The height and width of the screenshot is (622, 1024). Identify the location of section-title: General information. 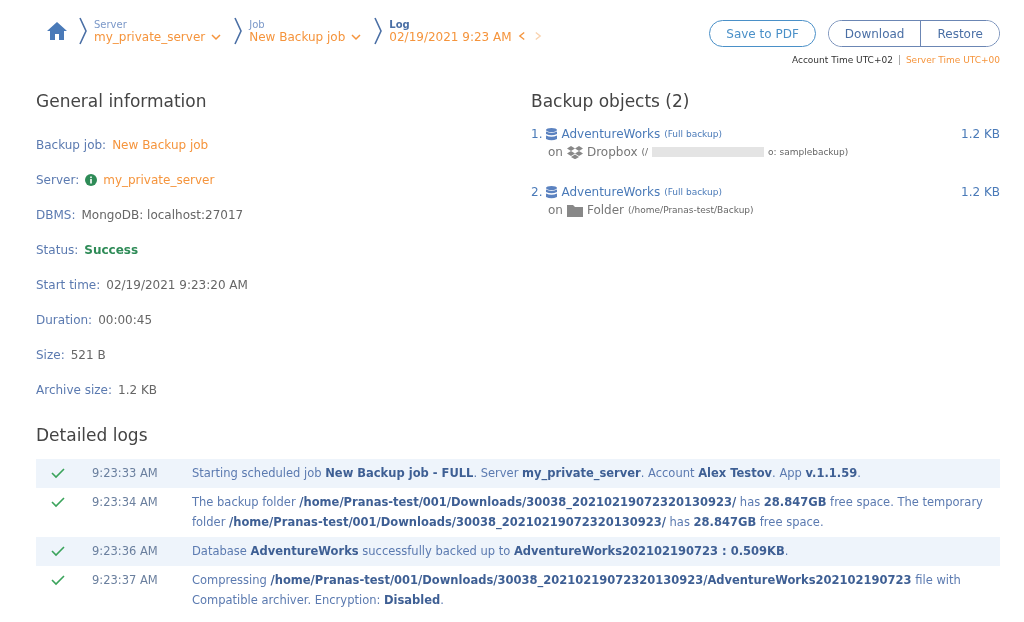
(122, 101).